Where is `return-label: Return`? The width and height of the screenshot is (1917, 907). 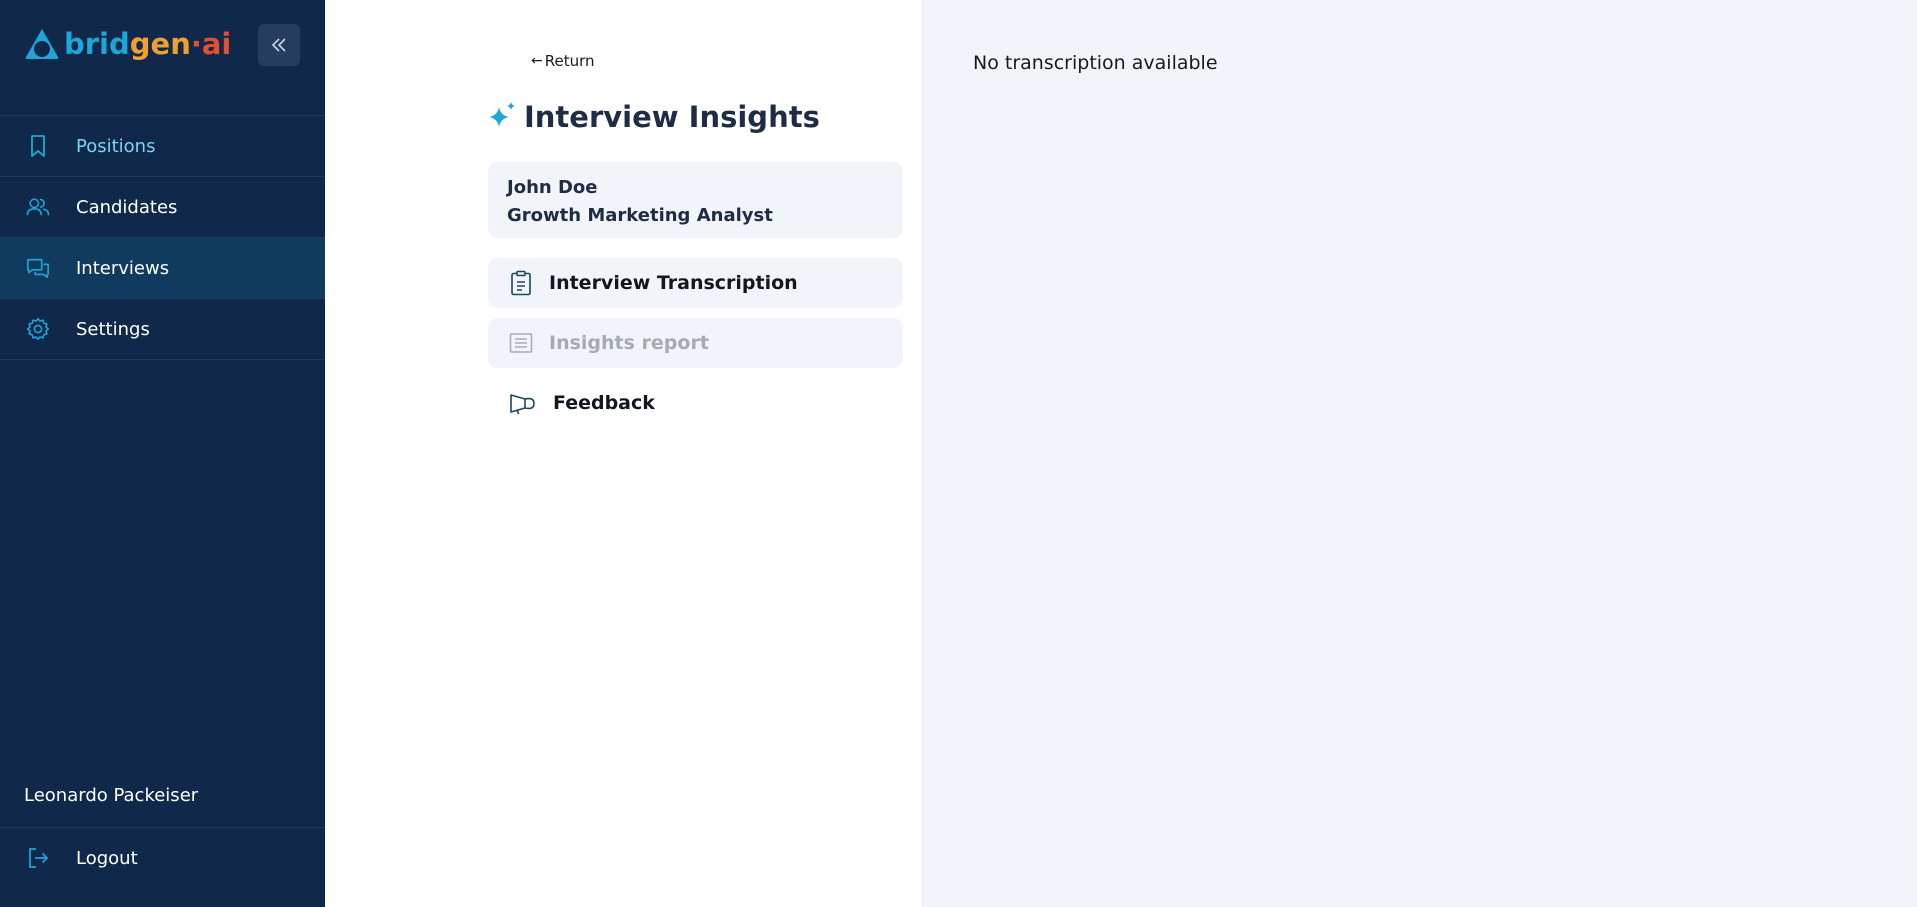 return-label: Return is located at coordinates (569, 61).